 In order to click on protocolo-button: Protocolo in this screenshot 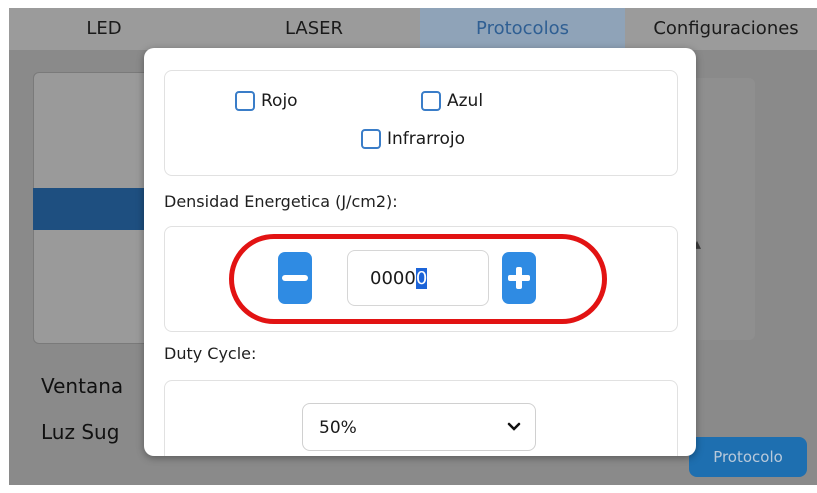, I will do `click(748, 457)`.